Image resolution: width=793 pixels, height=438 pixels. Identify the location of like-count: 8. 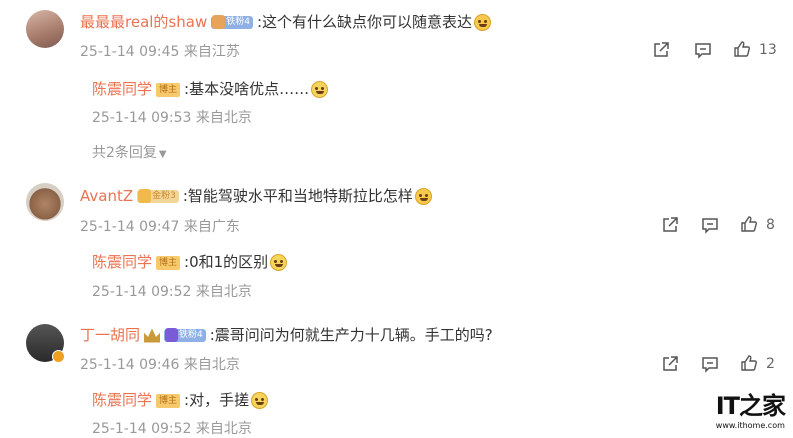
(770, 225).